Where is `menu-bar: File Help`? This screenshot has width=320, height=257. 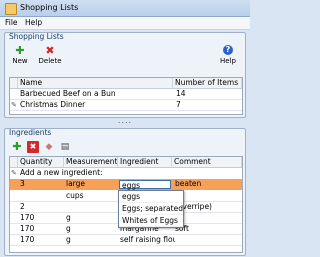
menu-bar: File Help is located at coordinates (125, 23).